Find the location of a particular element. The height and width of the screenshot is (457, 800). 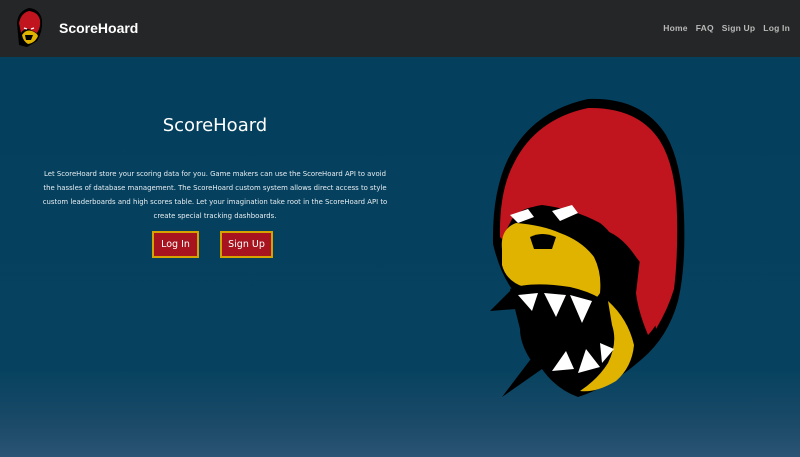

nav-link-faq: FAQ is located at coordinates (705, 28).